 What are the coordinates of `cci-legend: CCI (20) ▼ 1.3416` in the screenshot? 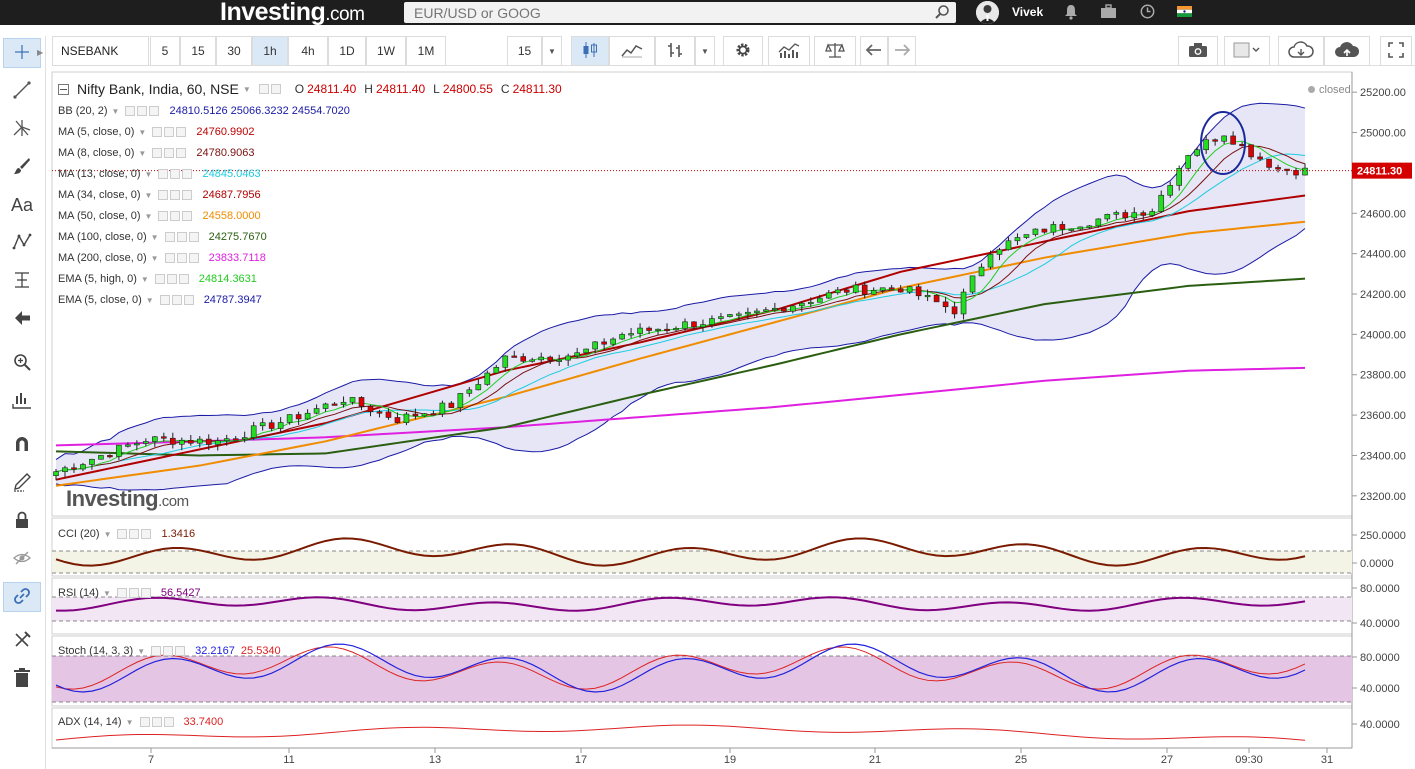 It's located at (126, 534).